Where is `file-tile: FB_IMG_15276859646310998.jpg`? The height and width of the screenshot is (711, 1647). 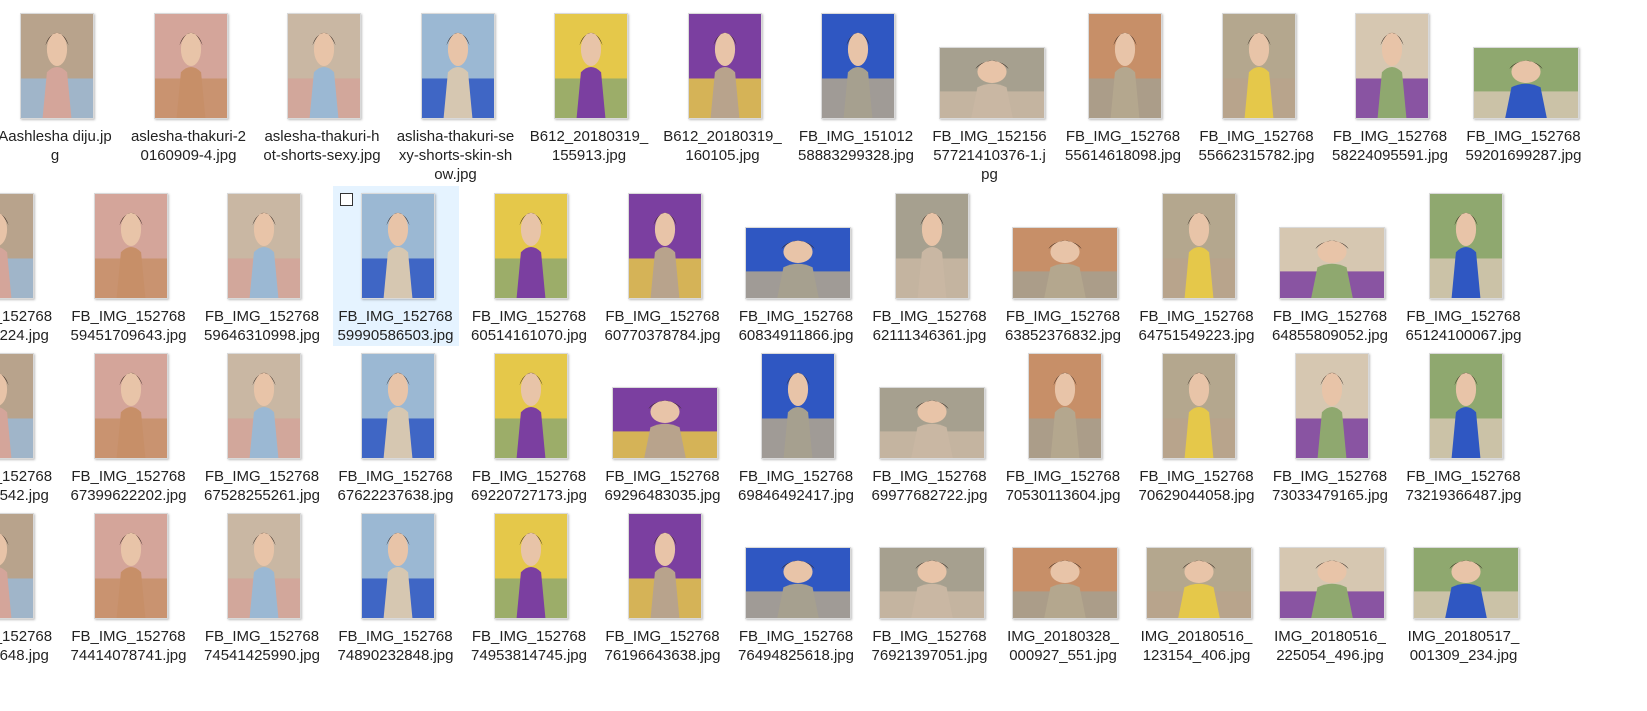 file-tile: FB_IMG_15276859646310998.jpg is located at coordinates (262, 266).